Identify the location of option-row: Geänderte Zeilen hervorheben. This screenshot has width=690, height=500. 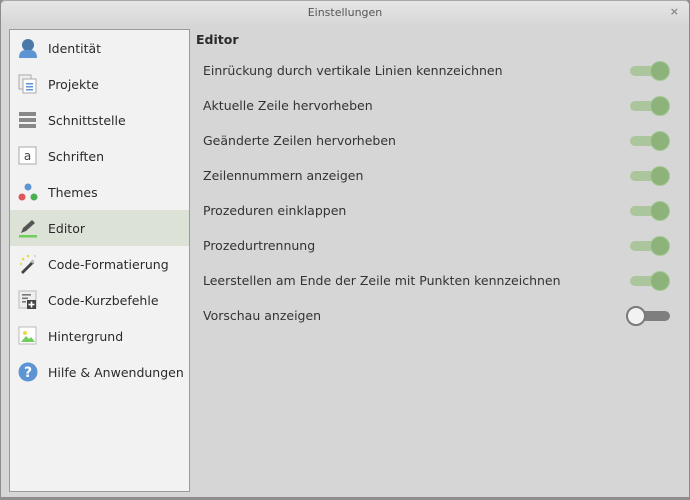
(440, 140).